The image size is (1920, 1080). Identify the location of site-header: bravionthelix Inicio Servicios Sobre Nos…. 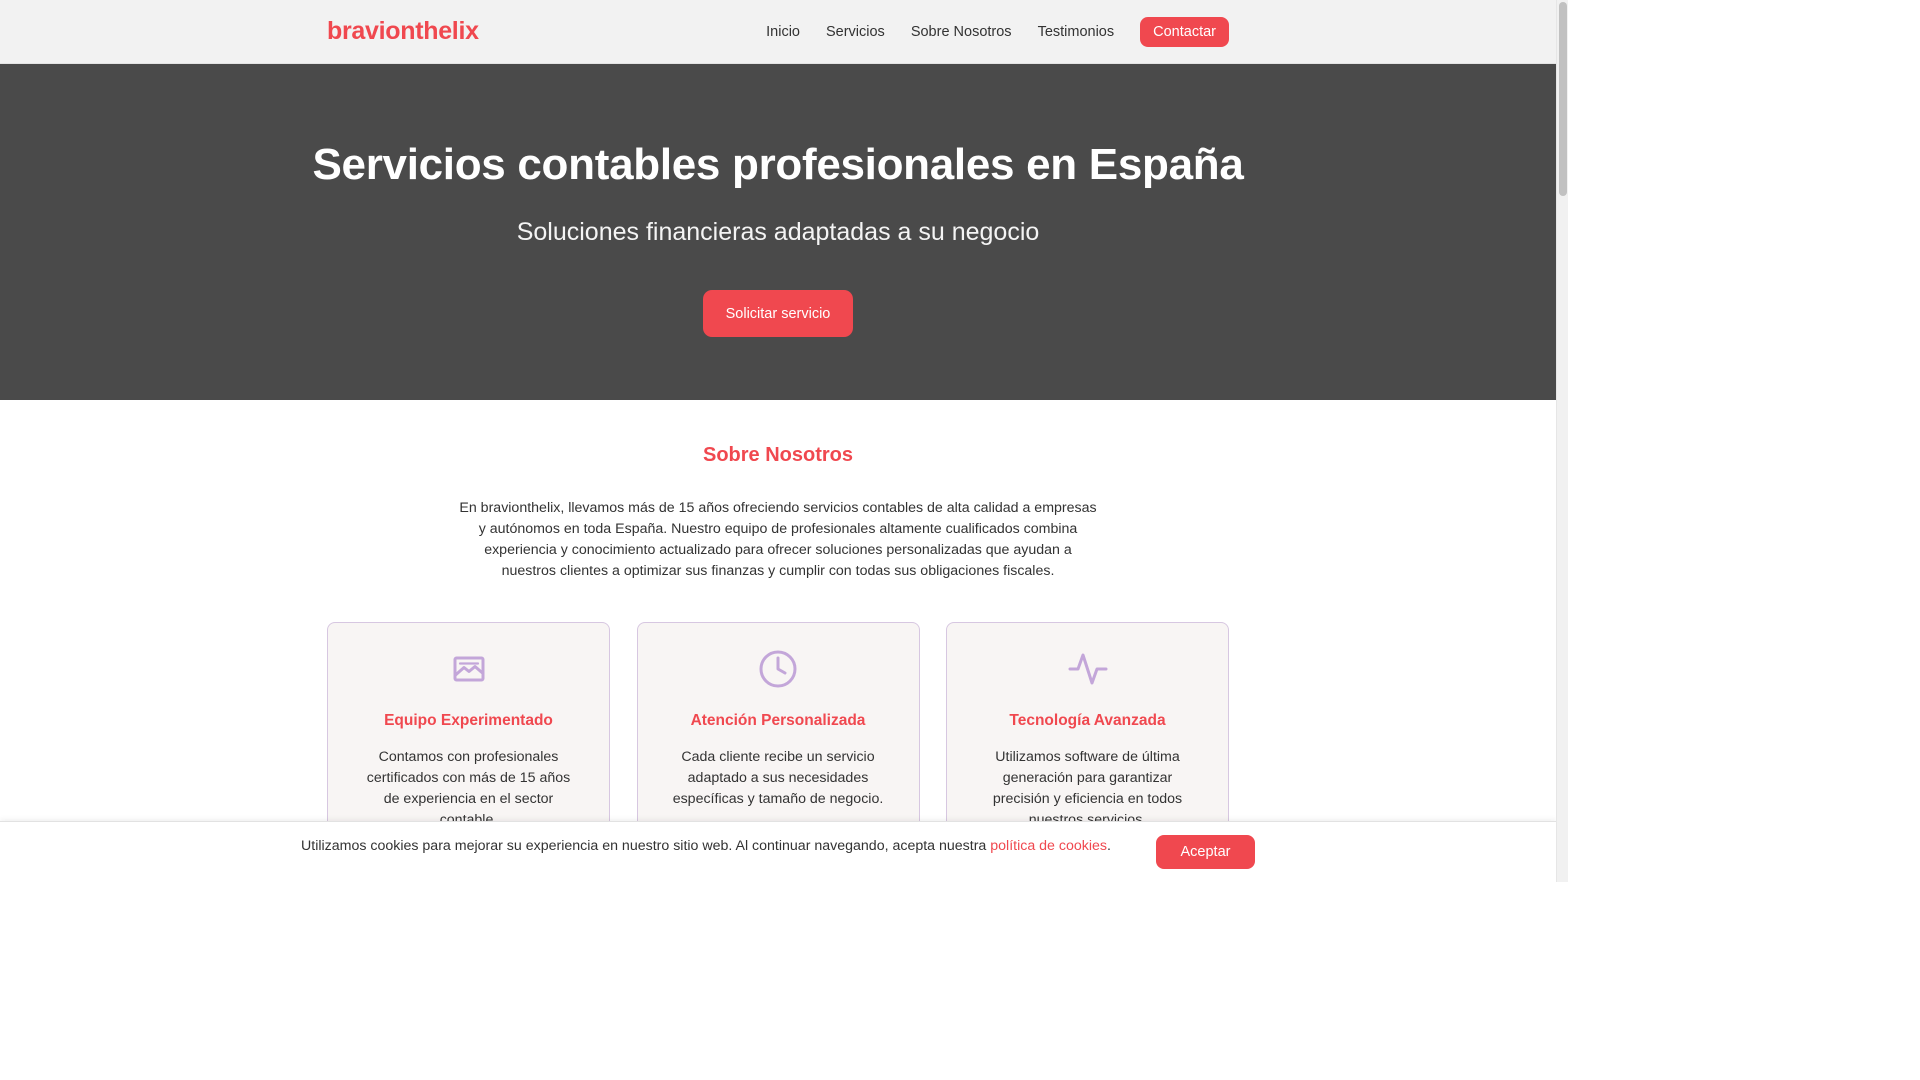
(778, 32).